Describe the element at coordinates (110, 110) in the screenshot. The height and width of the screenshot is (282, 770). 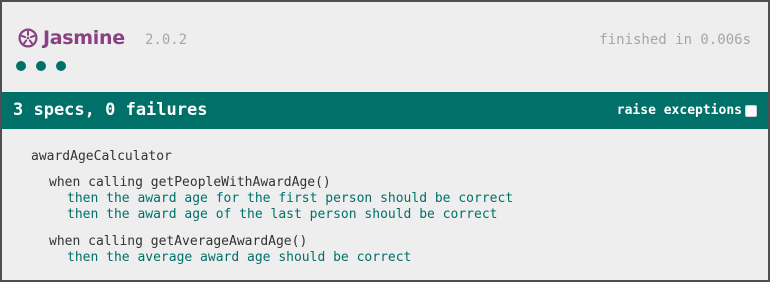
I see `summary-message: 3 specs, 0 failures` at that location.